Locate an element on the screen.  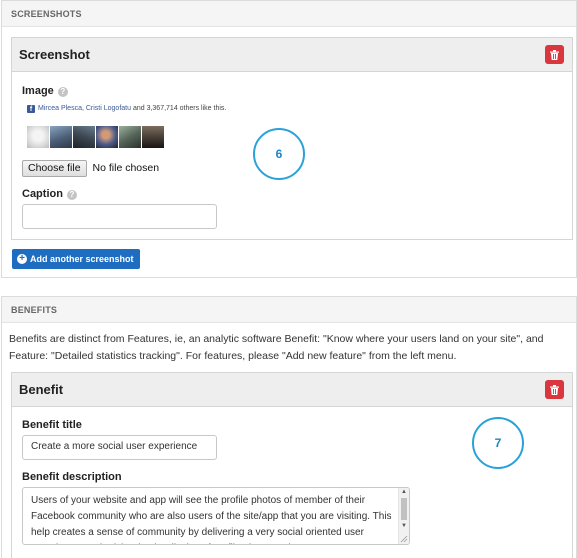
add-screenshot-label: Add another screenshot is located at coordinates (82, 259).